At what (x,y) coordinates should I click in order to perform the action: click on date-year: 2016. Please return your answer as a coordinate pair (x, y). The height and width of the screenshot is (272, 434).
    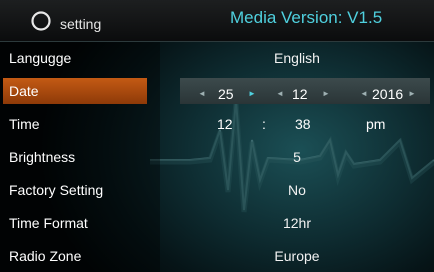
    Looking at the image, I should click on (387, 94).